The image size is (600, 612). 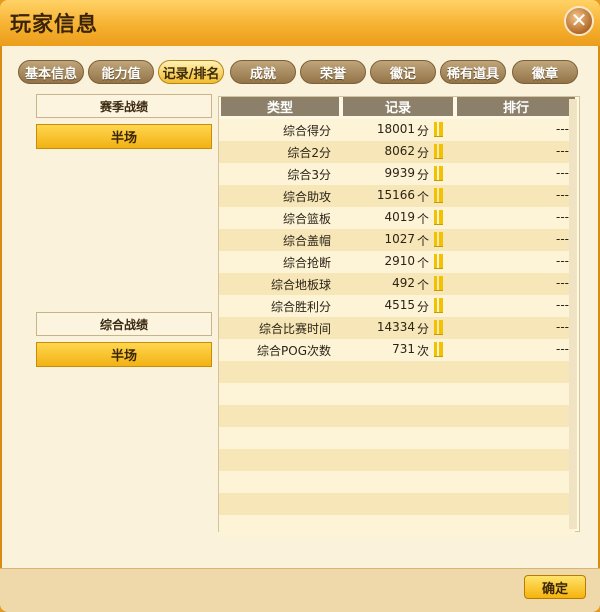 I want to click on table-row: 综合地板球 492 个 ---, so click(x=397, y=284).